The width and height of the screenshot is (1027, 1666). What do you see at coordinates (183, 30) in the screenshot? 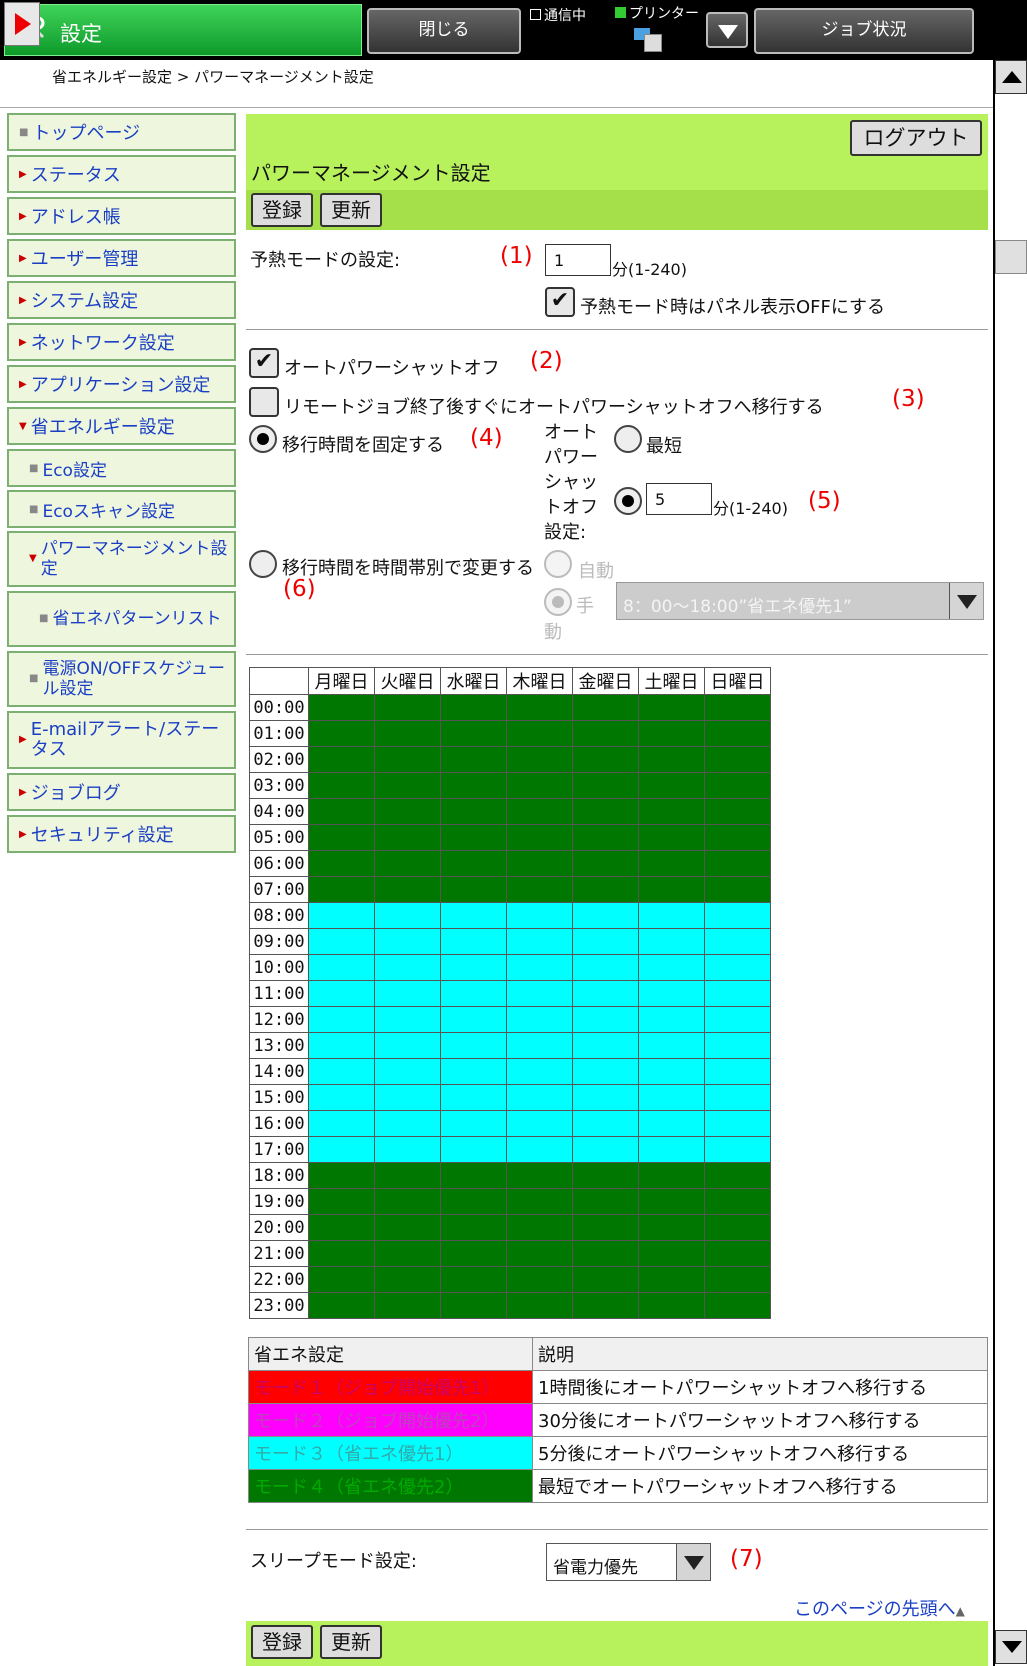
I see `settings-tab: 設定` at bounding box center [183, 30].